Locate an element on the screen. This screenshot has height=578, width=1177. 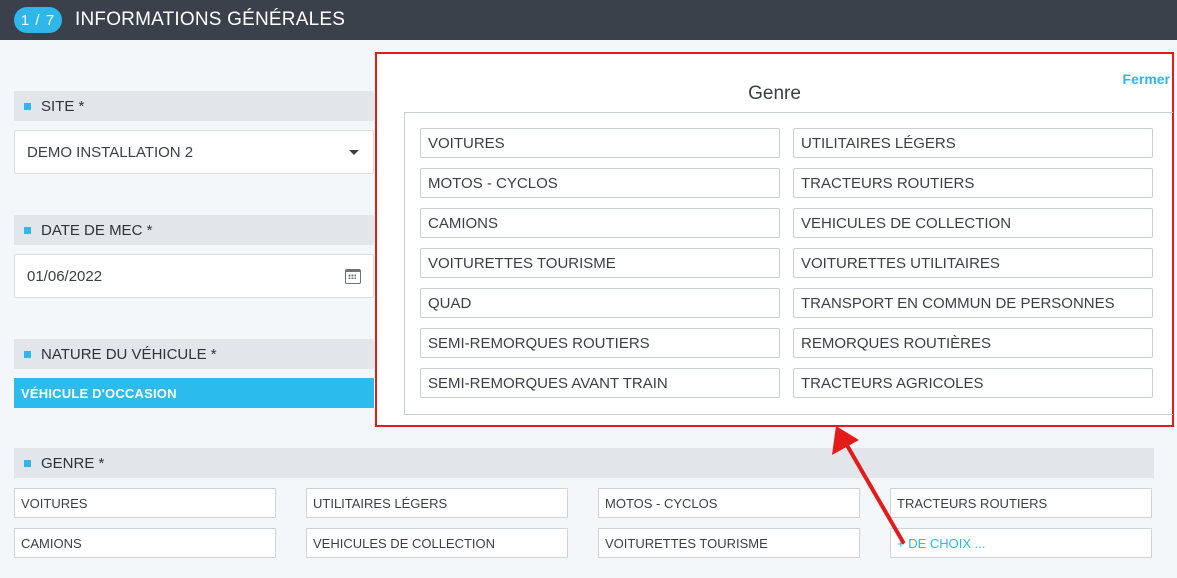
nature-option-selected: VÉHICULE D'OCCASION is located at coordinates (194, 393).